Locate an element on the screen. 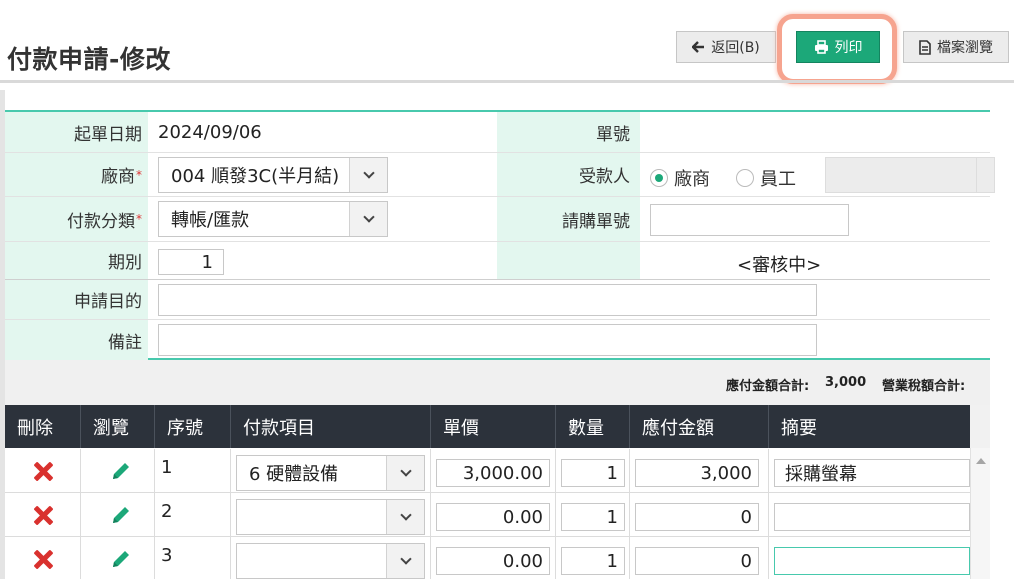 The image size is (1014, 579). item-cell: 6 硬體設備 is located at coordinates (331, 471).